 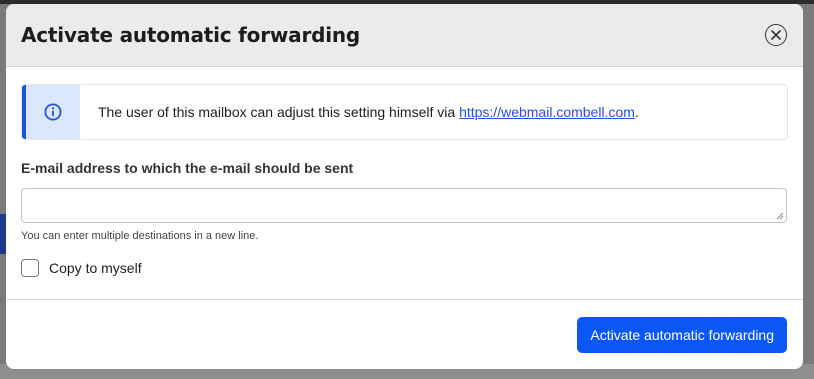 I want to click on resize-grip-icon, so click(x=780, y=216).